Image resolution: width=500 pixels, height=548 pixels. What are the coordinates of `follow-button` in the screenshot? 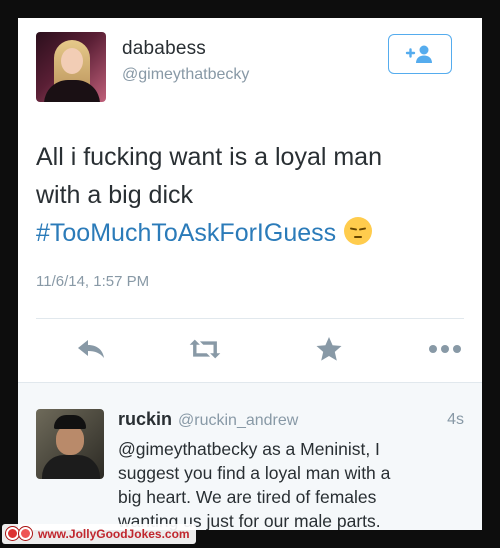 It's located at (420, 54).